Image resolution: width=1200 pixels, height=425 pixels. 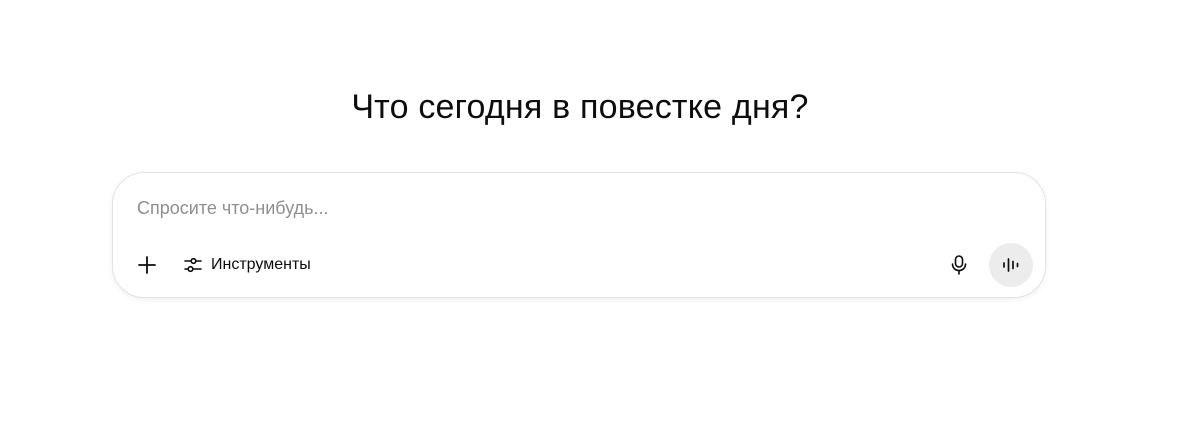 What do you see at coordinates (580, 107) in the screenshot?
I see `page-heading: Что сегодня в повестке дня?` at bounding box center [580, 107].